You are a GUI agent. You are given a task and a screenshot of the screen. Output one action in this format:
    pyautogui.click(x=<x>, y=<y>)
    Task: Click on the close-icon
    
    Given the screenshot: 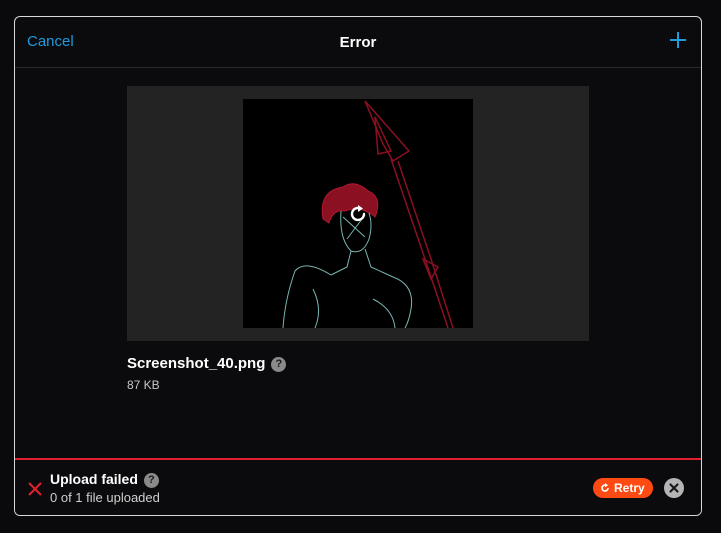 What is the action you would take?
    pyautogui.click(x=674, y=488)
    